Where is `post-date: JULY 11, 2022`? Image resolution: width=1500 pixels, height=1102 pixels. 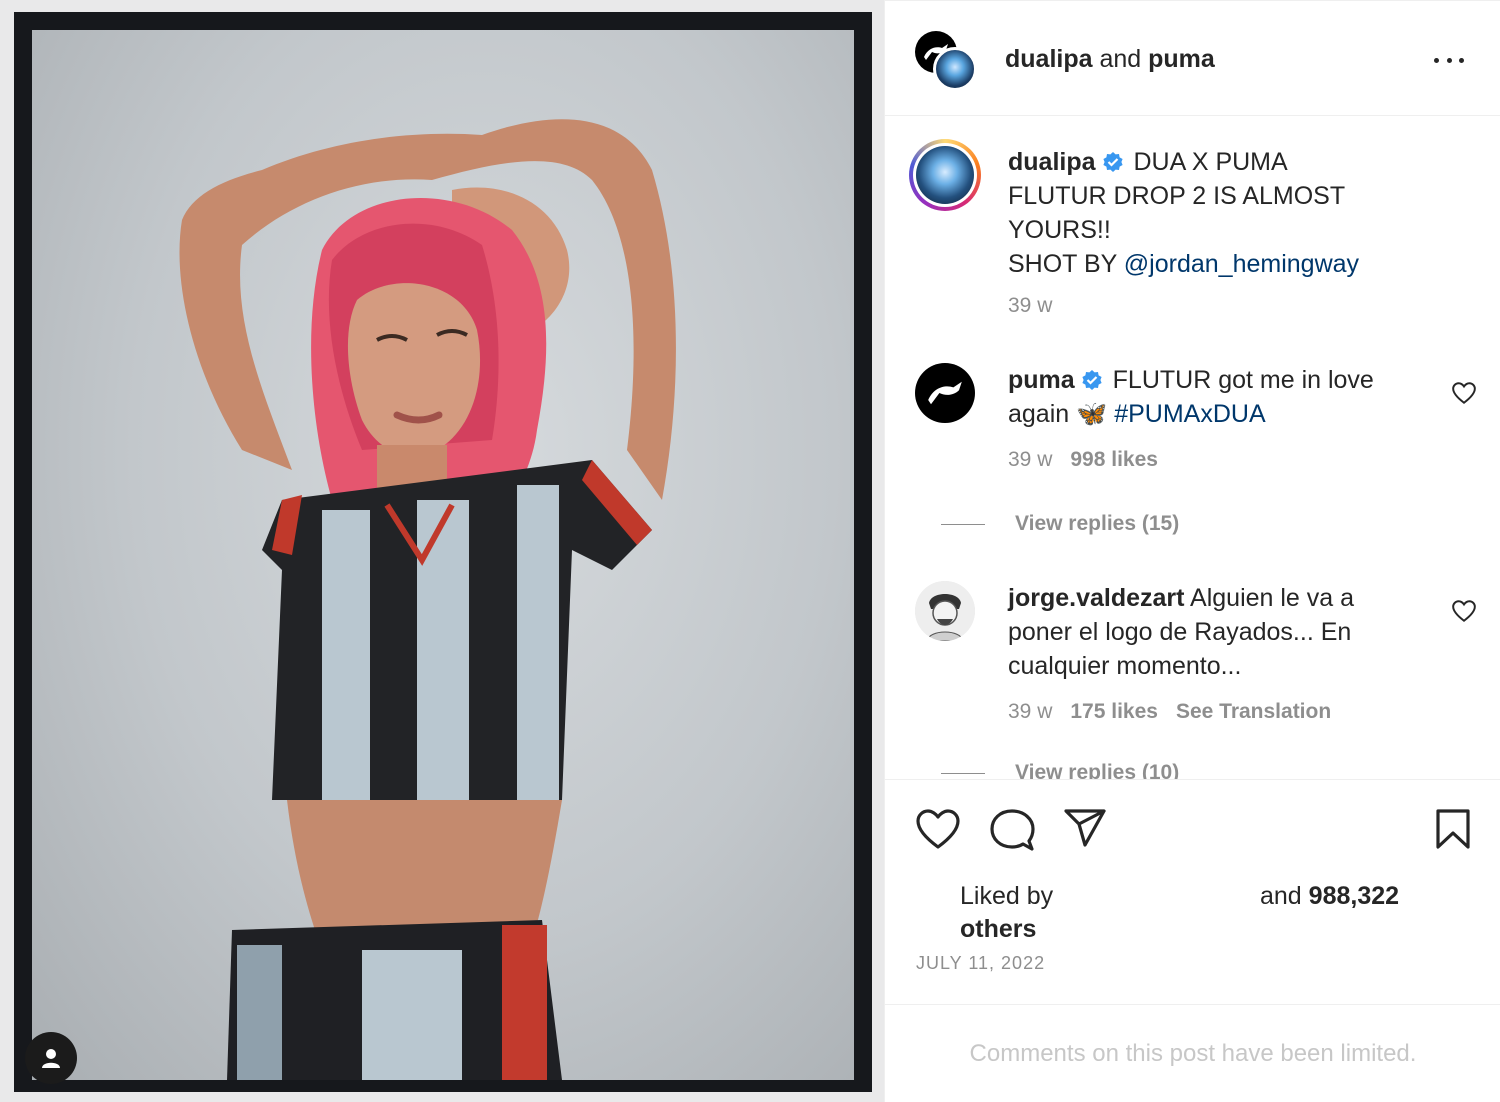
post-date: JULY 11, 2022 is located at coordinates (981, 963).